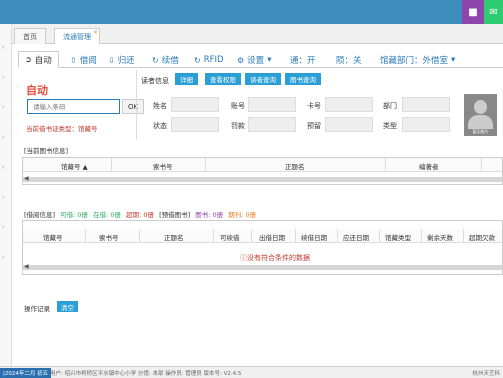 The image size is (503, 378). What do you see at coordinates (170, 61) in the screenshot?
I see `tool-label: 续借` at bounding box center [170, 61].